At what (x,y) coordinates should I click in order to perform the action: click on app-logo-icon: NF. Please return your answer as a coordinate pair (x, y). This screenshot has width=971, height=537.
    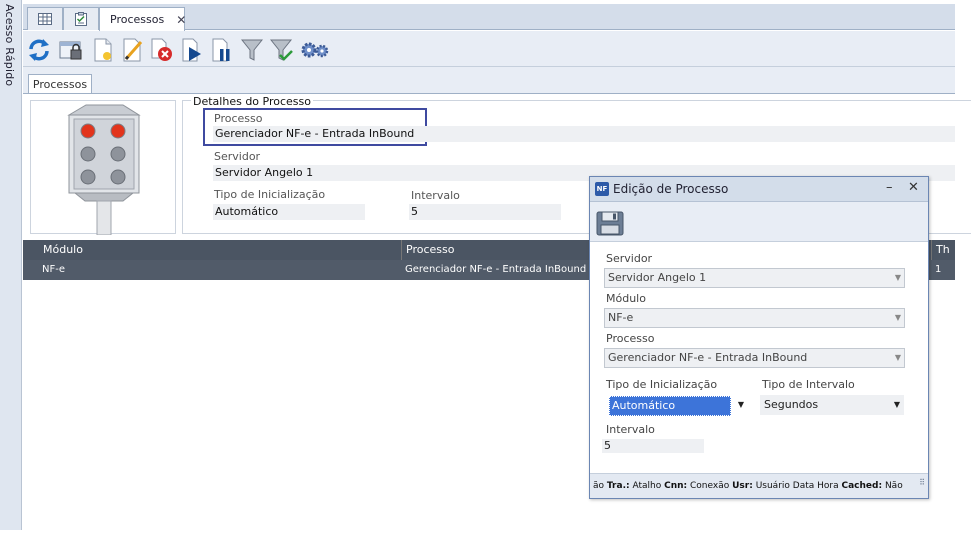
    Looking at the image, I should click on (602, 189).